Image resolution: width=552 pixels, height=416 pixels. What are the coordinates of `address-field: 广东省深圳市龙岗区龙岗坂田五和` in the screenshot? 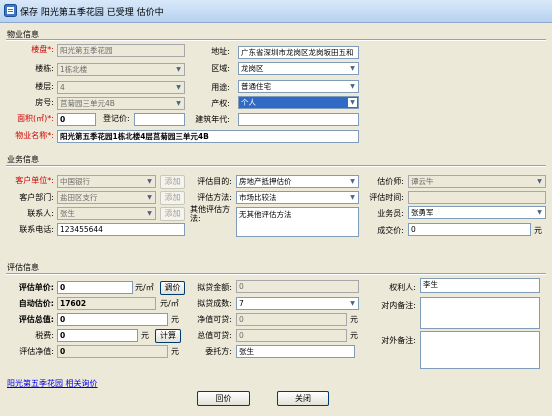 It's located at (298, 52).